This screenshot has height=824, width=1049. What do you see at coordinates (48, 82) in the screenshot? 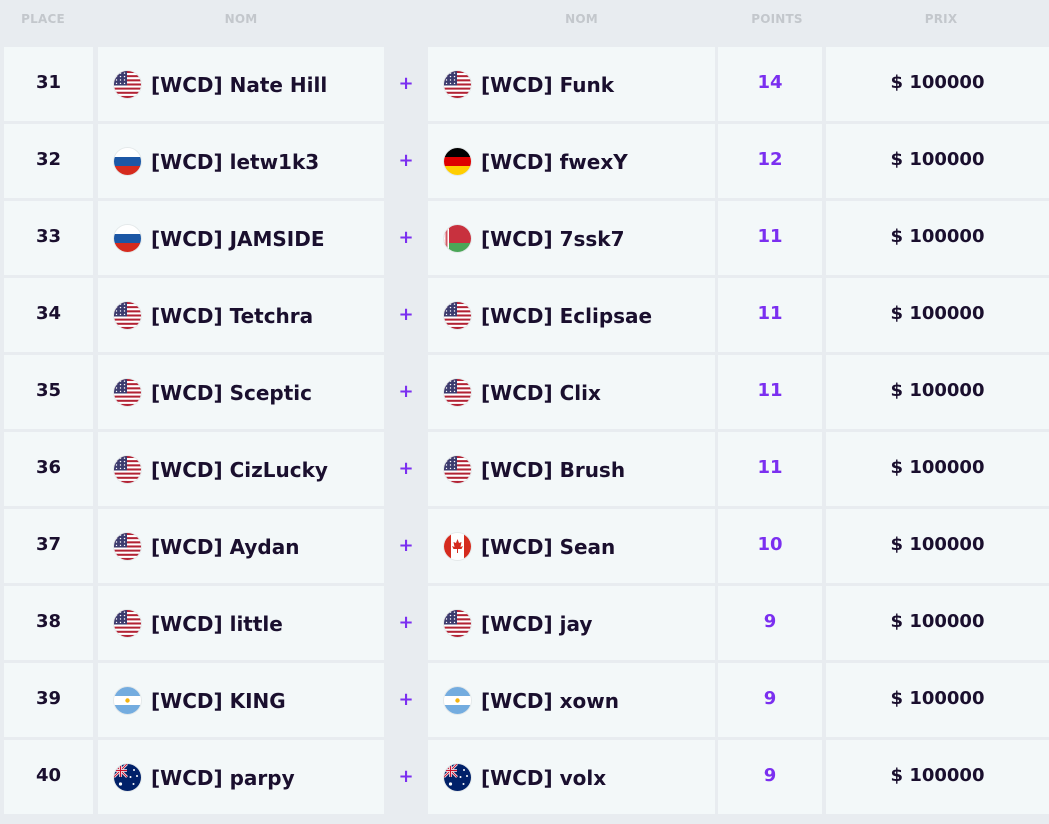
I see `place-number: 31` at bounding box center [48, 82].